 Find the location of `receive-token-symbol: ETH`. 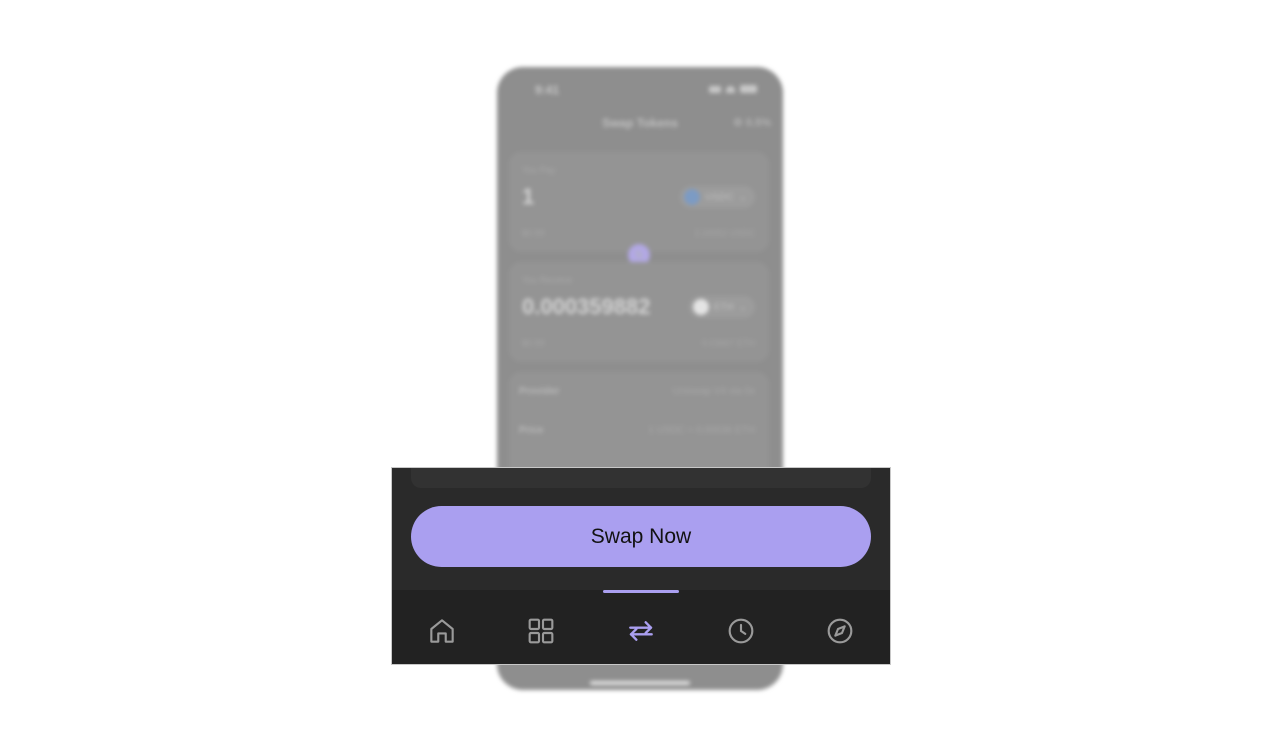

receive-token-symbol: ETH is located at coordinates (723, 307).